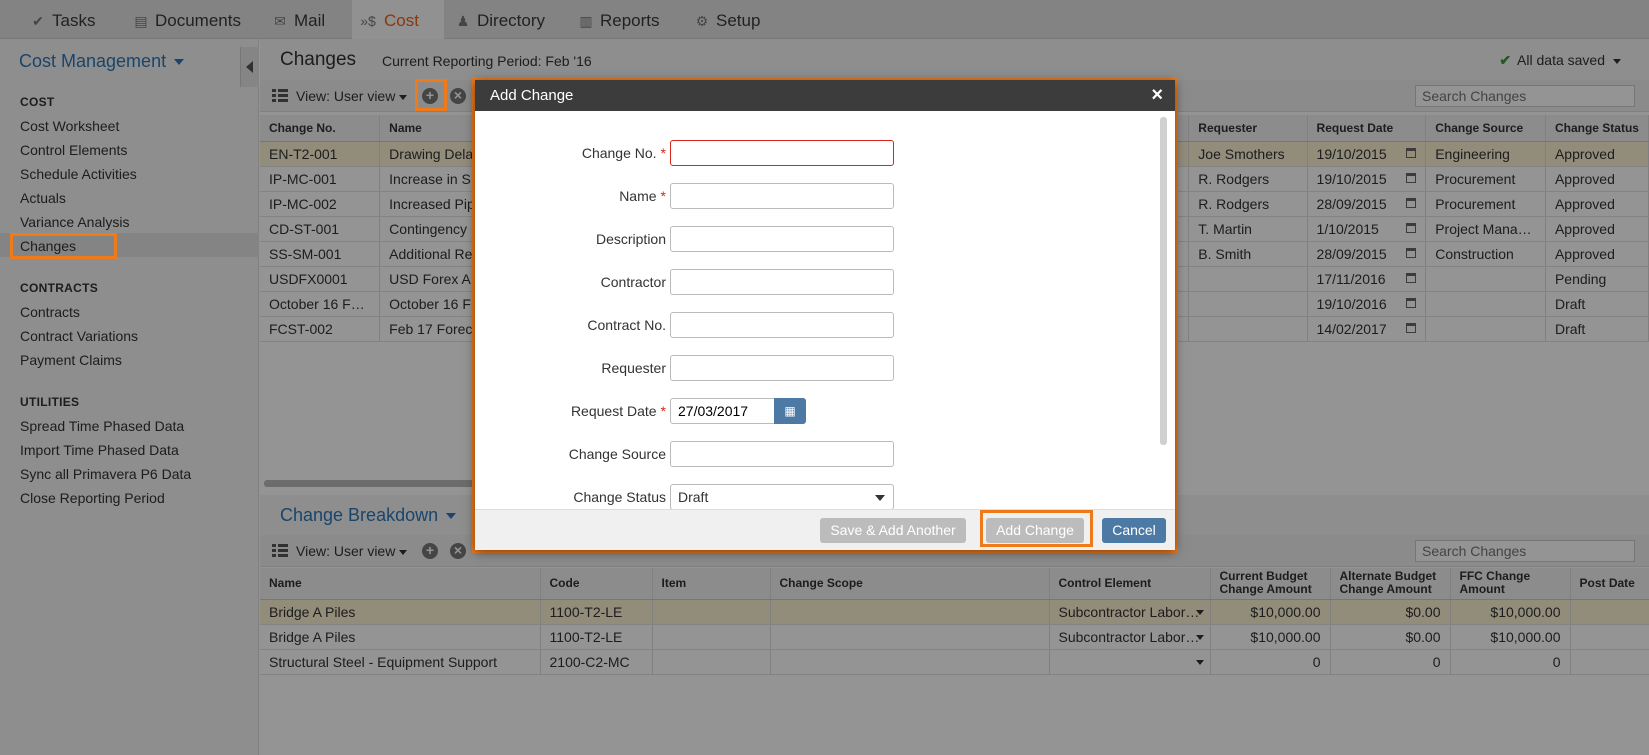  I want to click on contract-no-input, so click(782, 325).